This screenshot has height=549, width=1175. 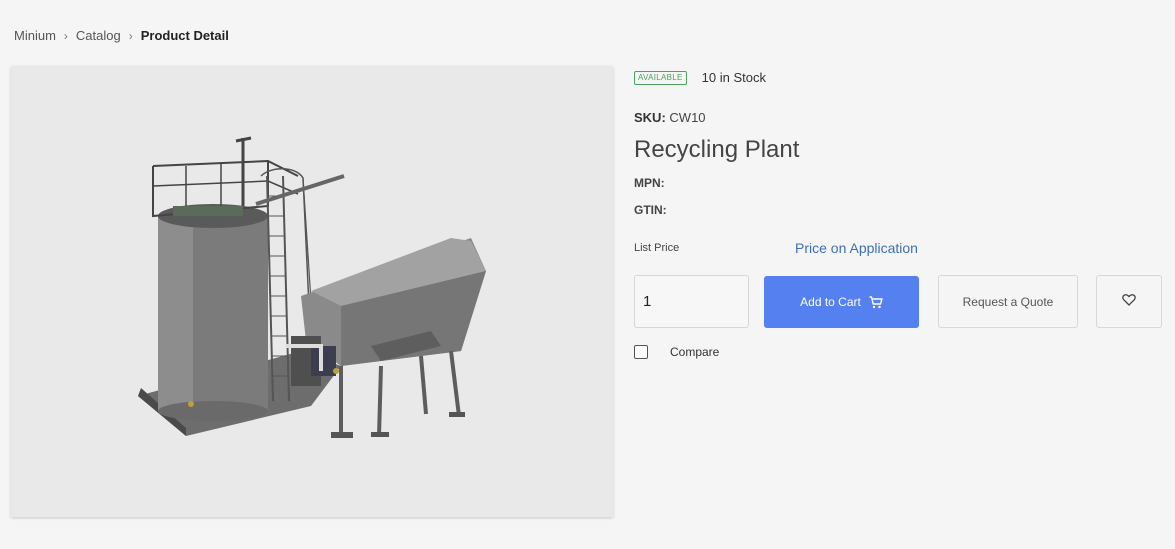 I want to click on list-price-label: List Price, so click(x=657, y=248).